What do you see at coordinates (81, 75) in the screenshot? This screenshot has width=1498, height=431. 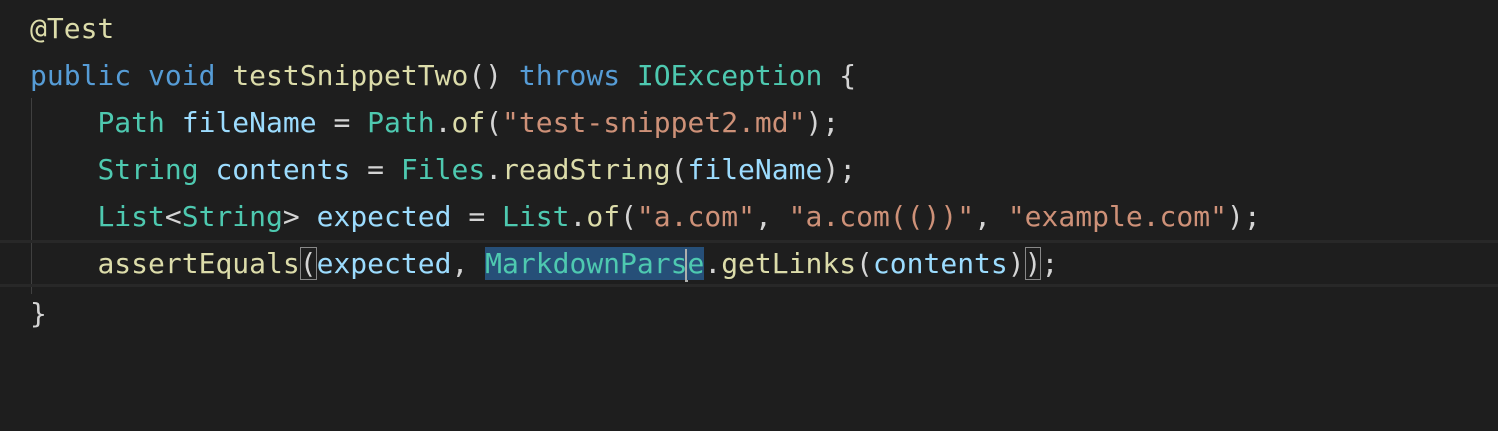 I see `keyword-token: public` at bounding box center [81, 75].